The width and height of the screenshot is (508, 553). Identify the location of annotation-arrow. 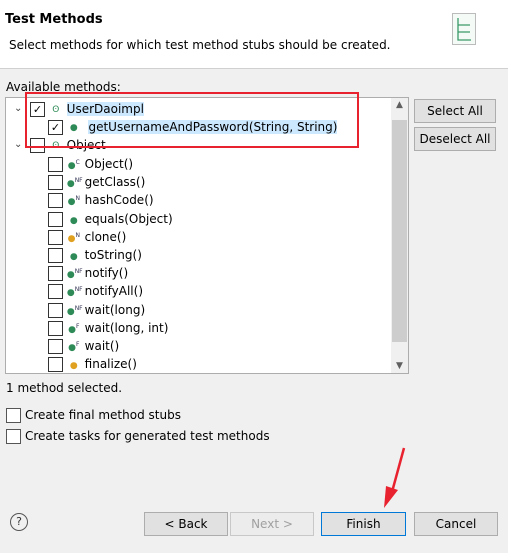
(395, 477).